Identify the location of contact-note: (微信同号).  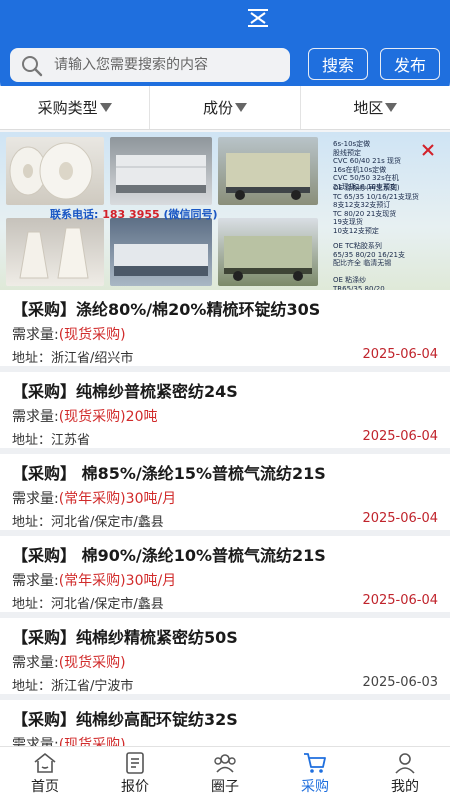
(190, 214).